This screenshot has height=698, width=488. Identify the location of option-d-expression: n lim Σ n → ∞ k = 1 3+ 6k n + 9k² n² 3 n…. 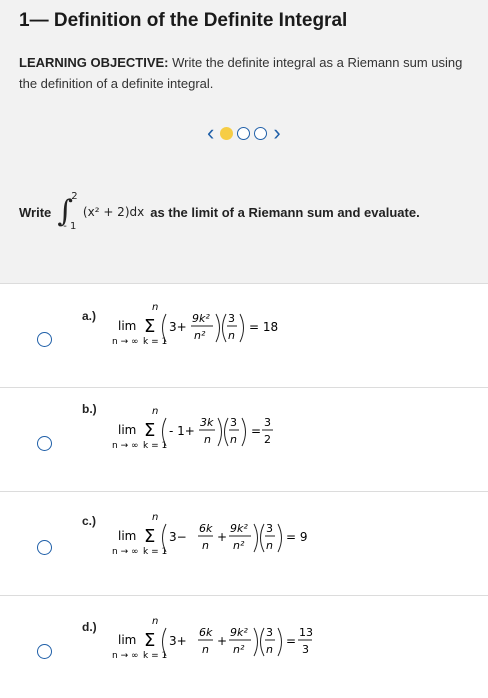
(237, 643).